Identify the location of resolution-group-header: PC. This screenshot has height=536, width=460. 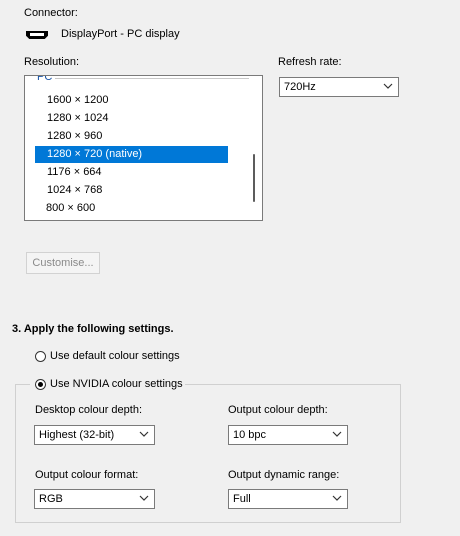
(45, 79).